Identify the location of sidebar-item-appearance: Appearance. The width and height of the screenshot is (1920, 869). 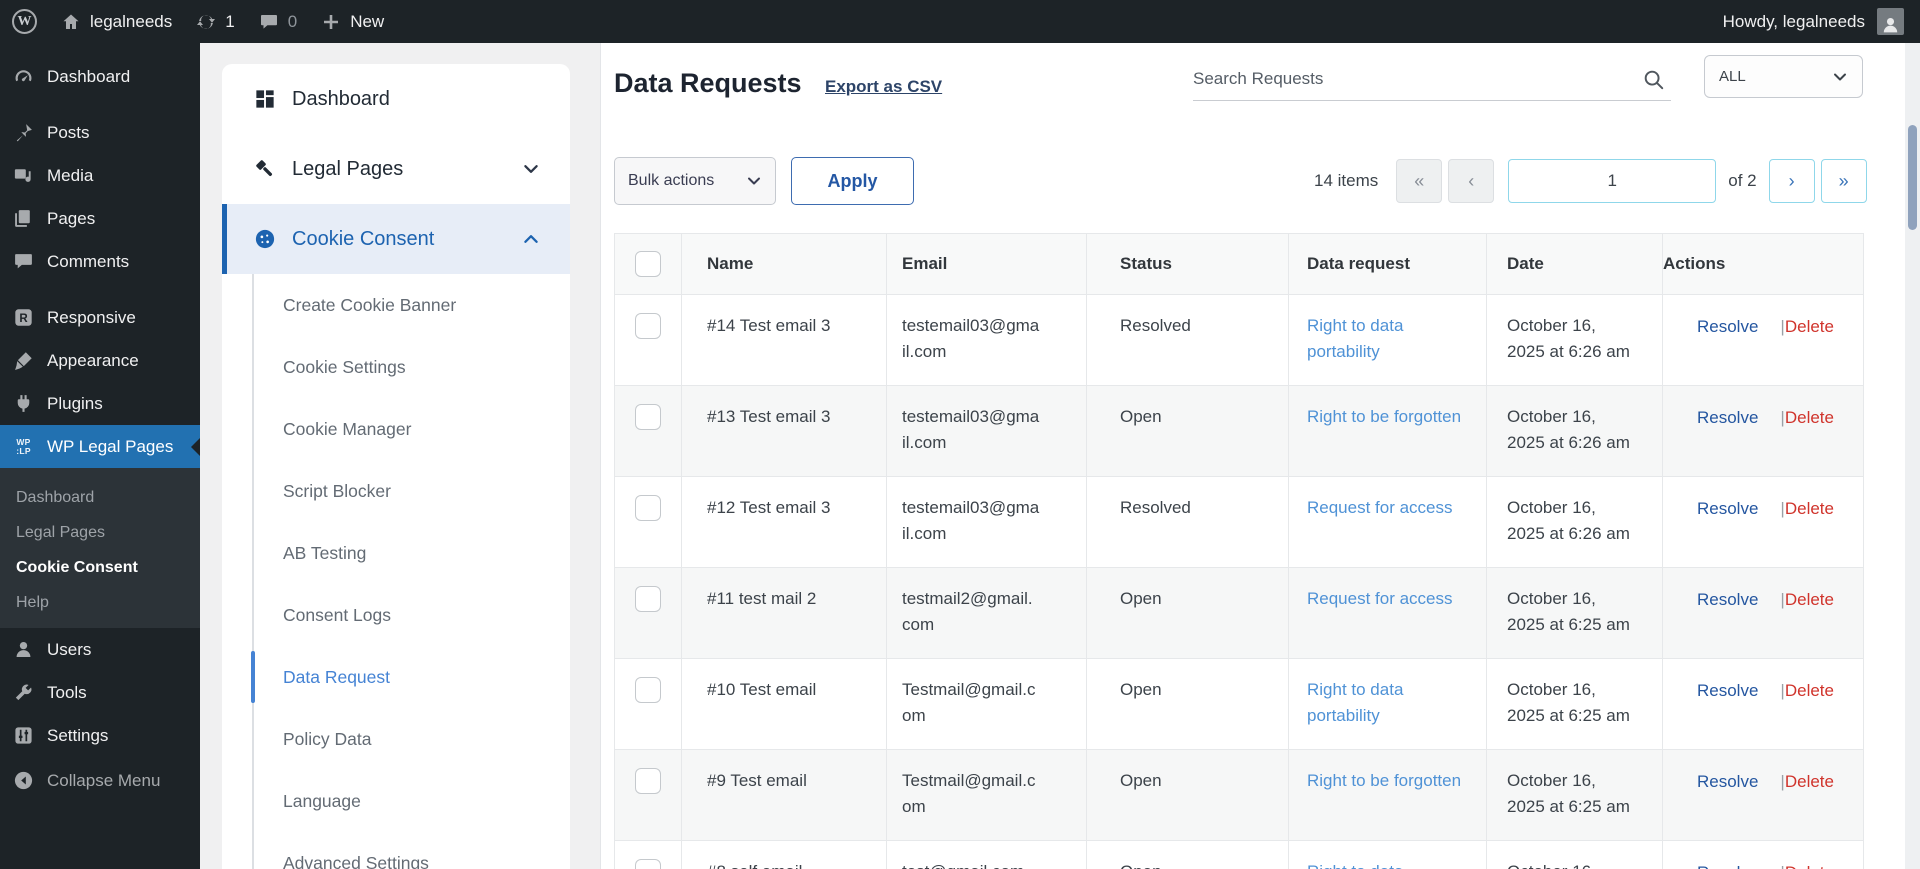
(100, 360).